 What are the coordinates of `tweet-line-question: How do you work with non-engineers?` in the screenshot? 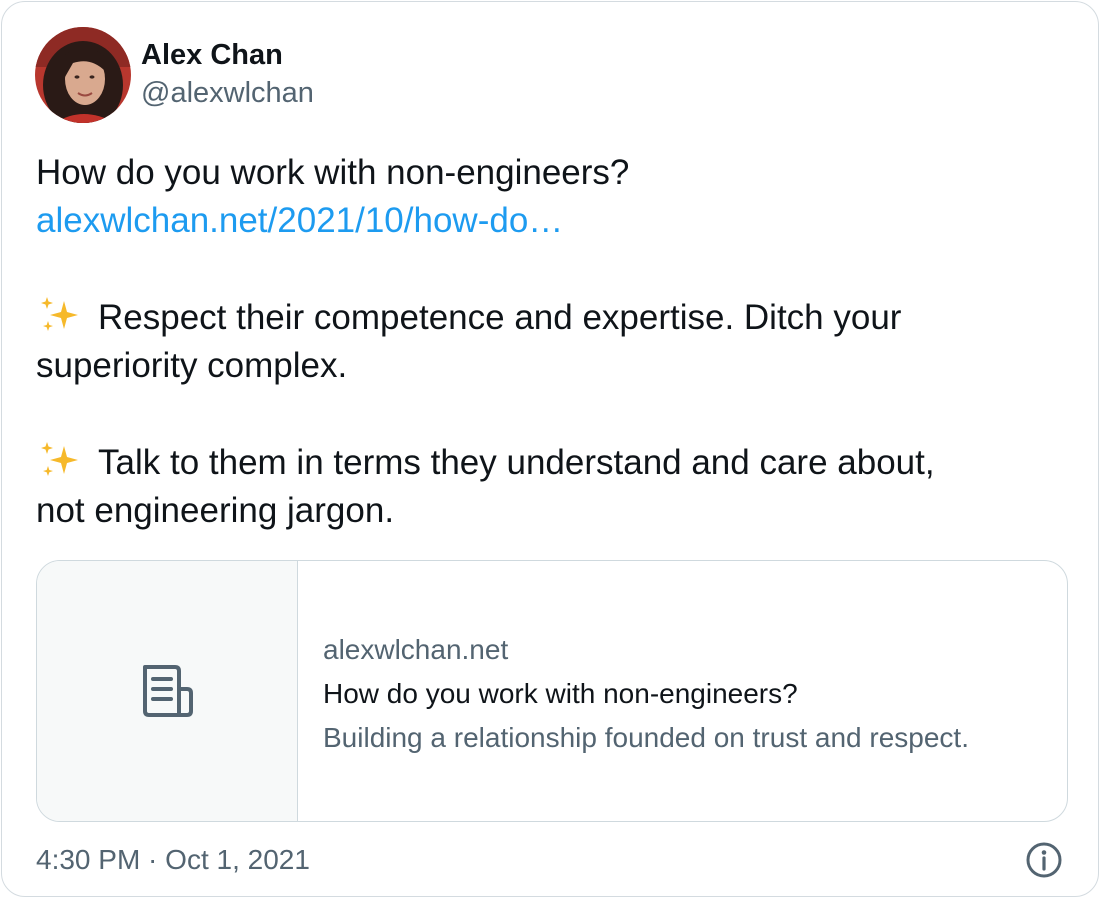 It's located at (333, 172).